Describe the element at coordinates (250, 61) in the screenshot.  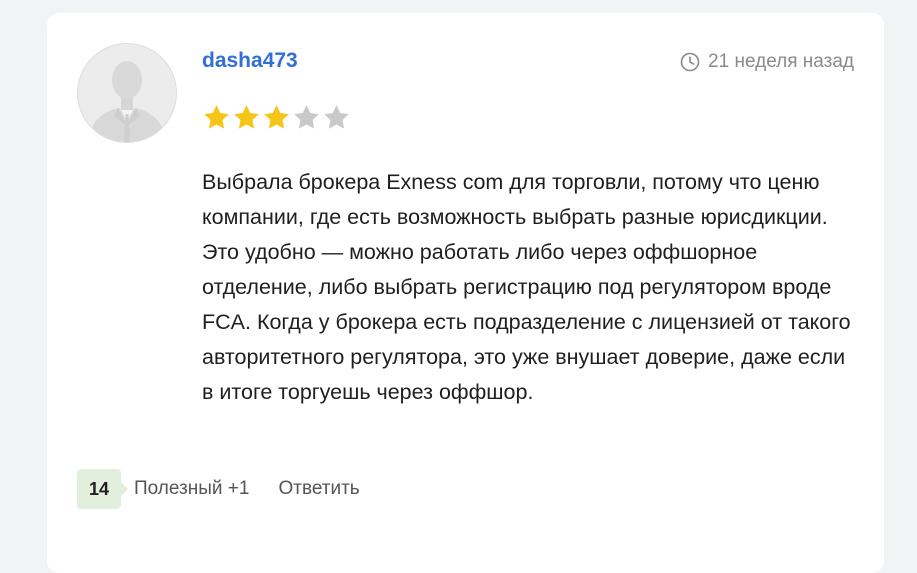
I see `username-link: dasha473` at that location.